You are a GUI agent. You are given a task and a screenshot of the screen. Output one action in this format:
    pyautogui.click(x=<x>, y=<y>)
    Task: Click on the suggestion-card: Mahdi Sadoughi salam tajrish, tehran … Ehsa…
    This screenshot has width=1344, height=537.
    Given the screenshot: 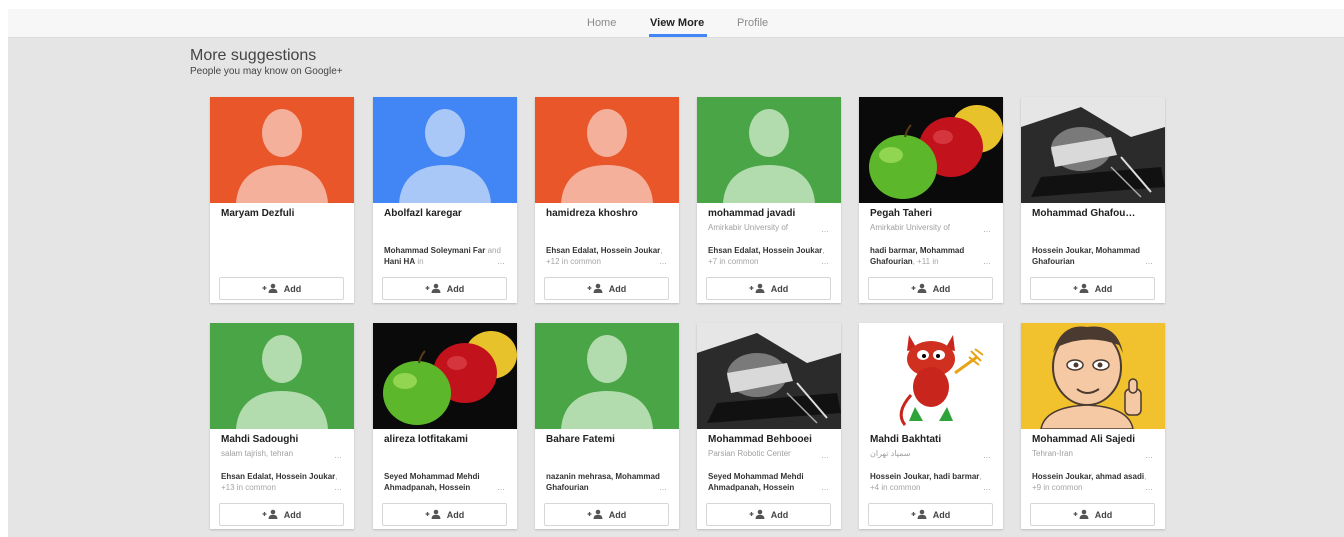 What is the action you would take?
    pyautogui.click(x=282, y=426)
    